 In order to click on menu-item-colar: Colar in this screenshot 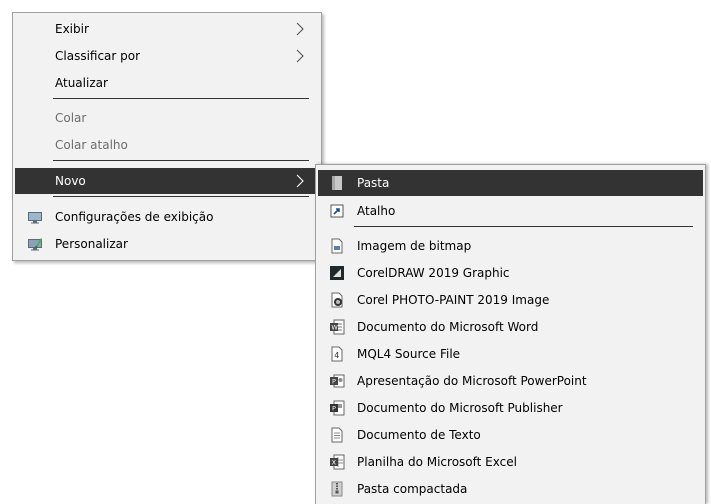, I will do `click(167, 118)`.